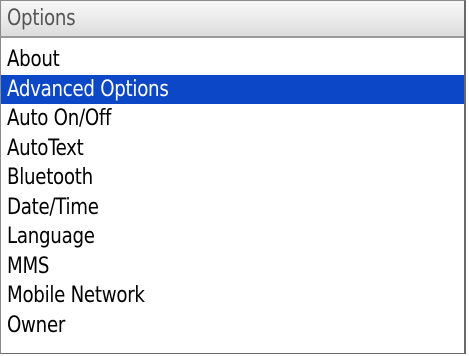 This screenshot has width=469, height=356. Describe the element at coordinates (232, 326) in the screenshot. I see `menu-item-owner: Owner` at that location.